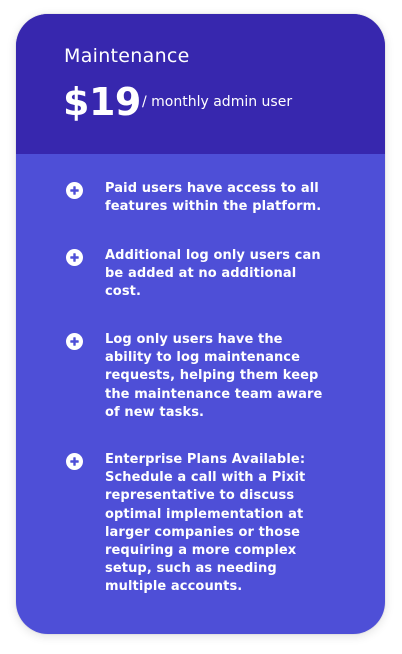  I want to click on price-period: / monthly admin user, so click(217, 102).